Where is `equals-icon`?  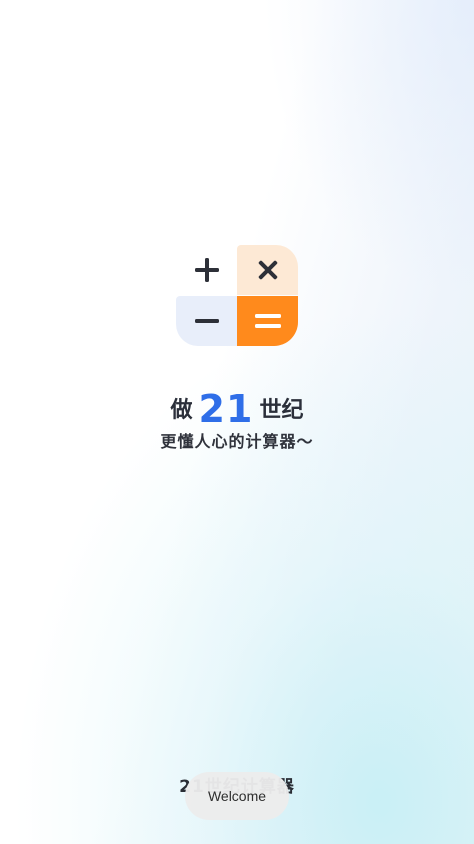
equals-icon is located at coordinates (267, 321).